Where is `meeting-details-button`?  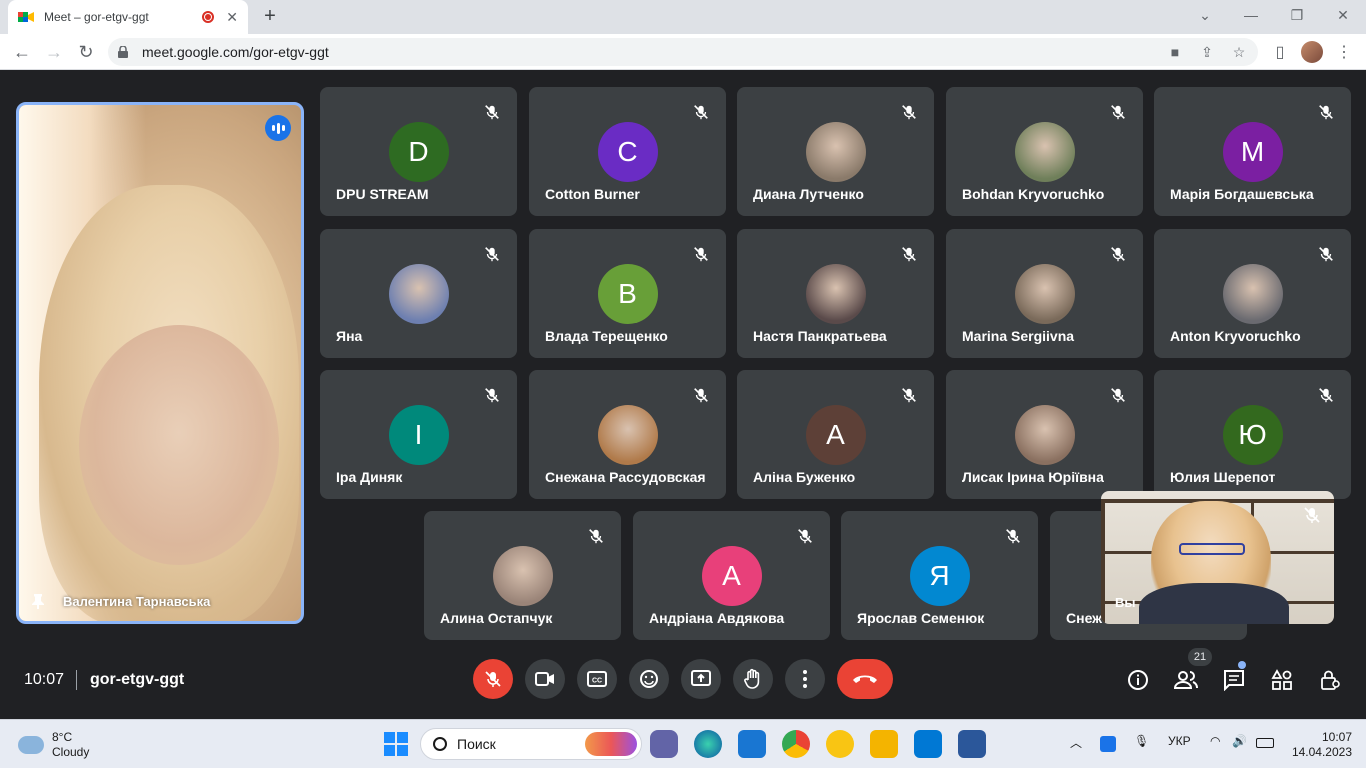 meeting-details-button is located at coordinates (1138, 680).